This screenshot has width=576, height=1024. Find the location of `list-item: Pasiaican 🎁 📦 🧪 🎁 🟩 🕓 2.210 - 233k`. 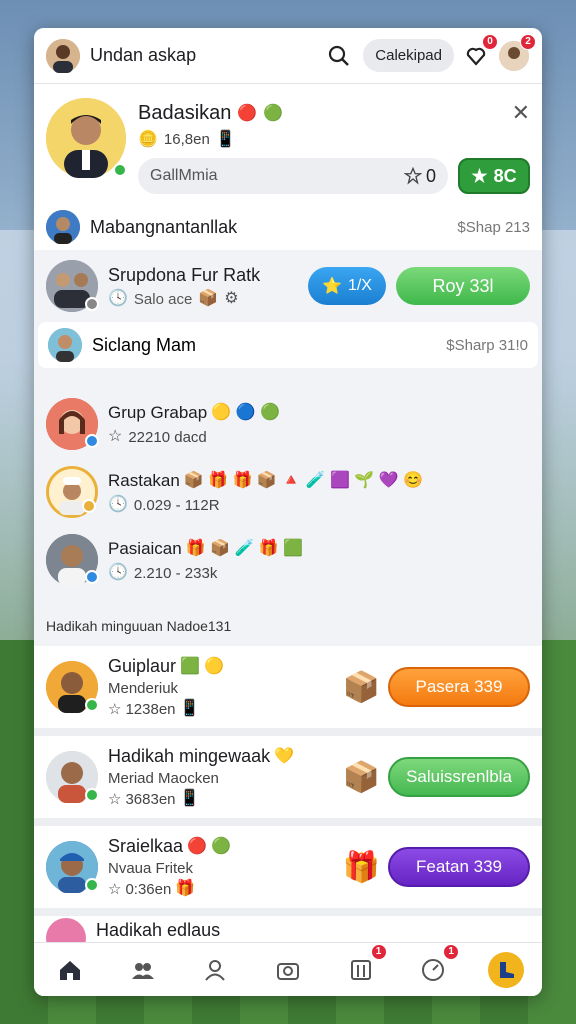

list-item: Pasiaican 🎁 📦 🧪 🎁 🟩 🕓 2.210 - 233k is located at coordinates (288, 560).